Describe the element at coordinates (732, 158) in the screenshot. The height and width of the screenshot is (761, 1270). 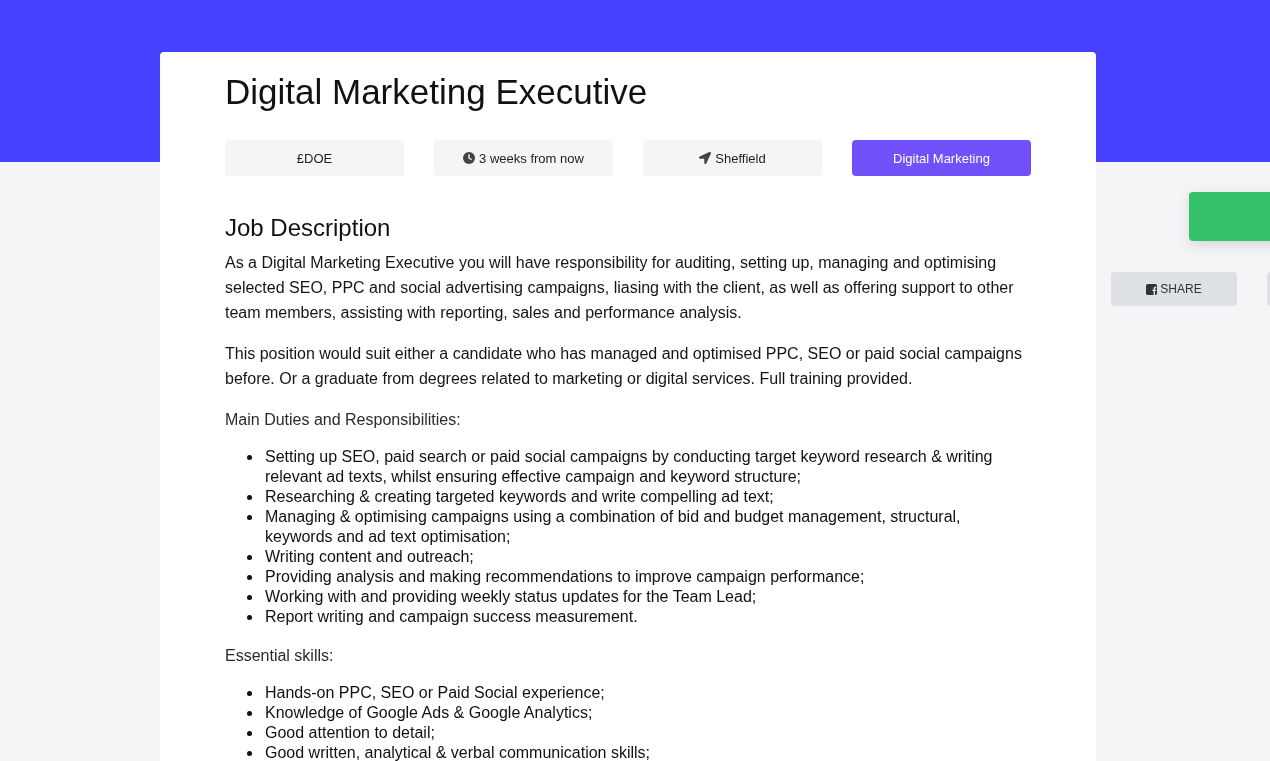
I see `location-chip: Sheffield` at that location.